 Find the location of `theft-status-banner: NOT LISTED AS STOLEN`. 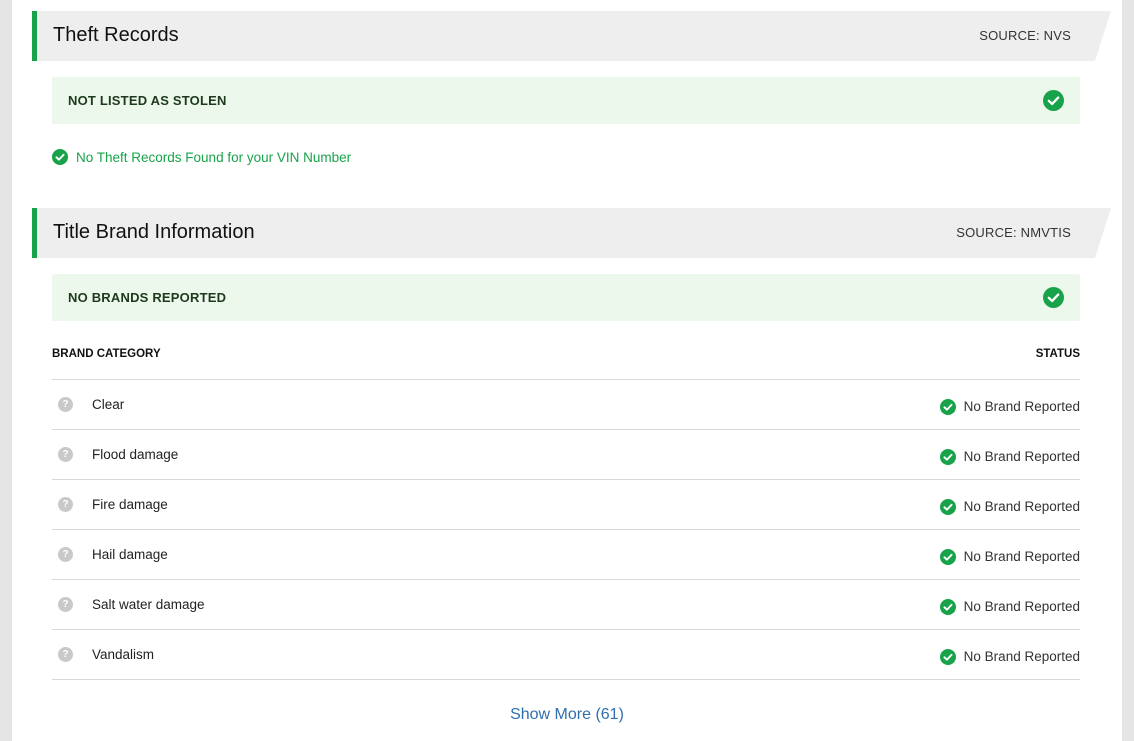

theft-status-banner: NOT LISTED AS STOLEN is located at coordinates (566, 100).